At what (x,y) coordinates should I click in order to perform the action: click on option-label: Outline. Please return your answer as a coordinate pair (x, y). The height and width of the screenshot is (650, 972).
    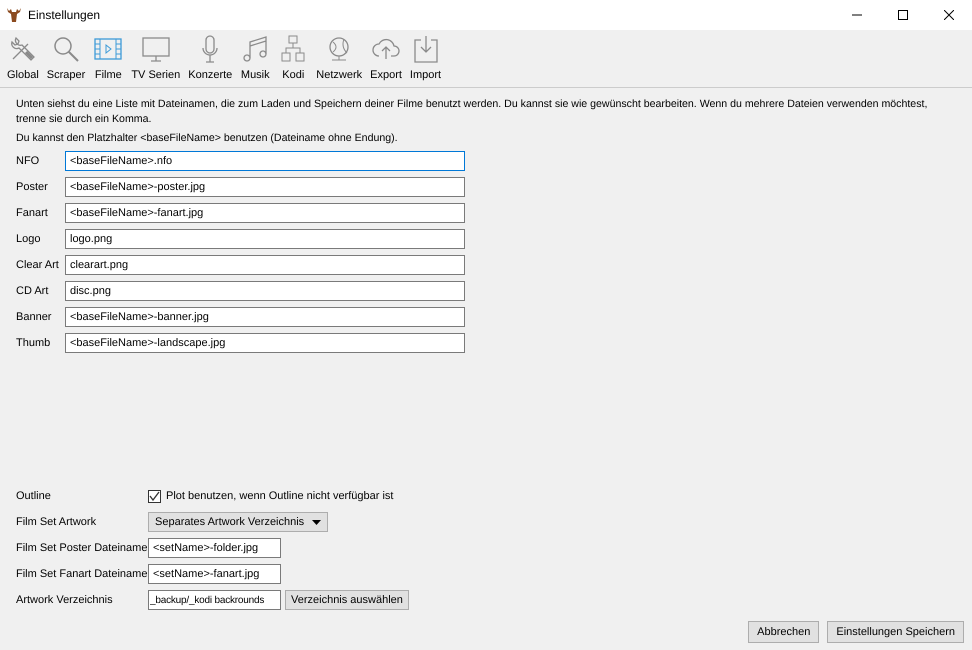
    Looking at the image, I should click on (34, 496).